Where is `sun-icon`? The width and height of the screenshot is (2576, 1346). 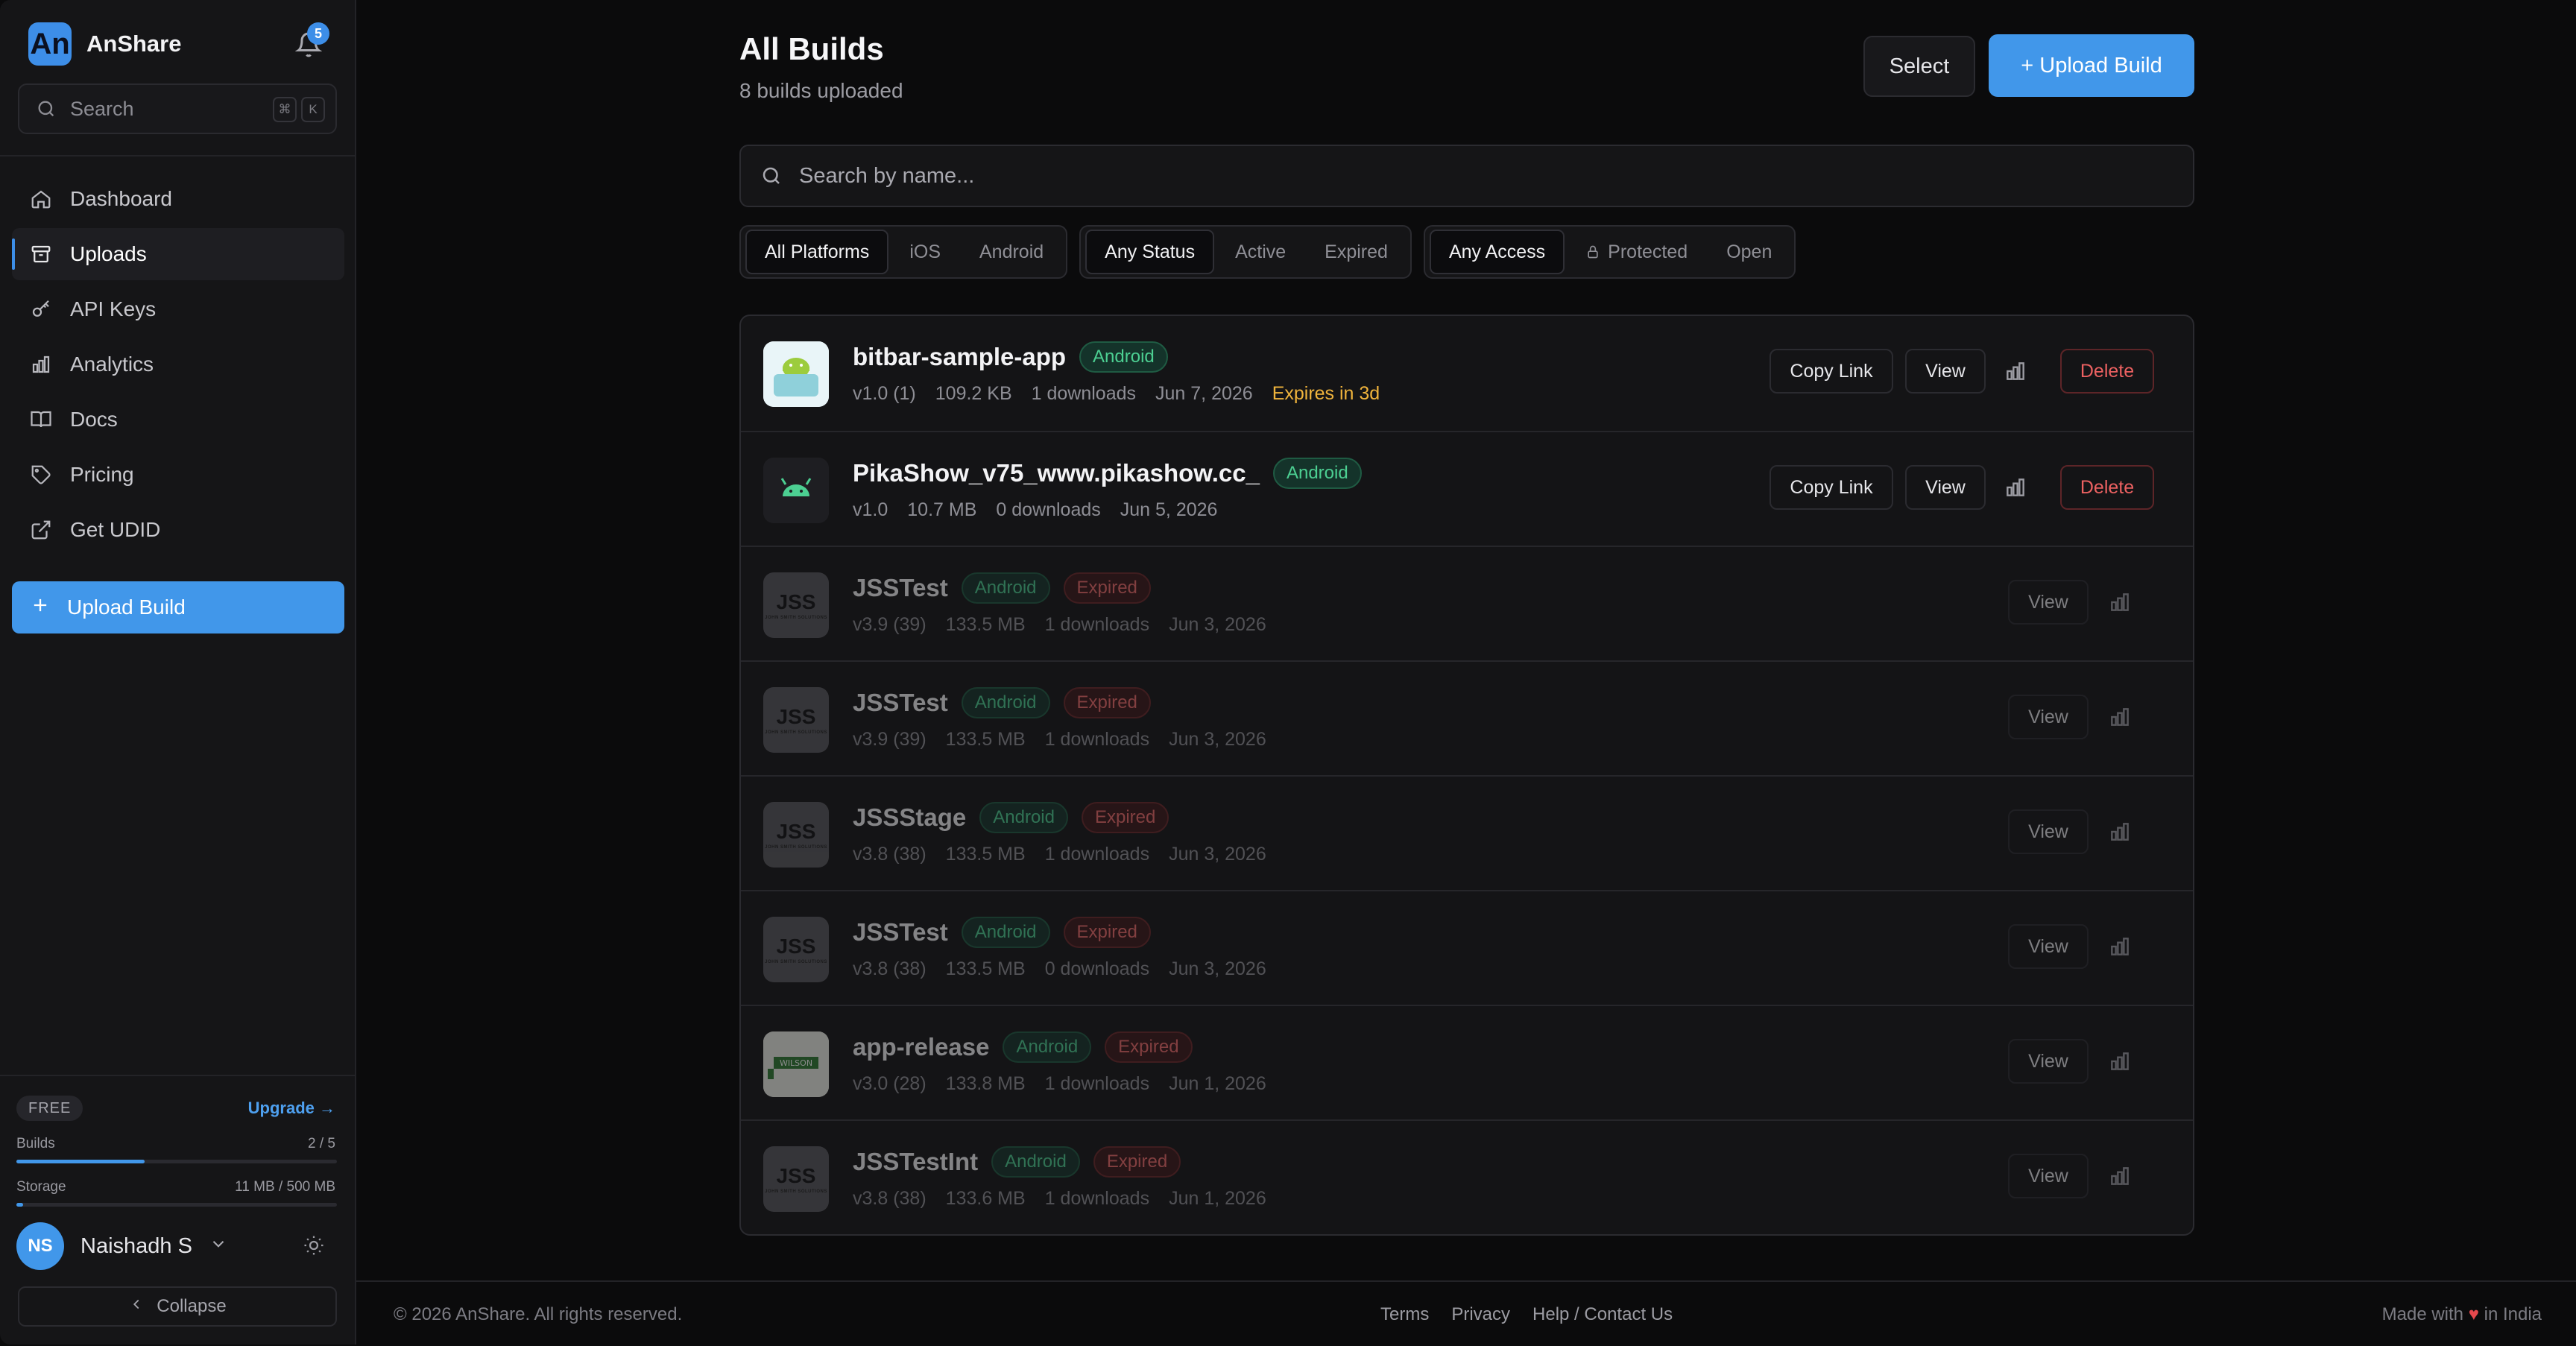 sun-icon is located at coordinates (314, 1245).